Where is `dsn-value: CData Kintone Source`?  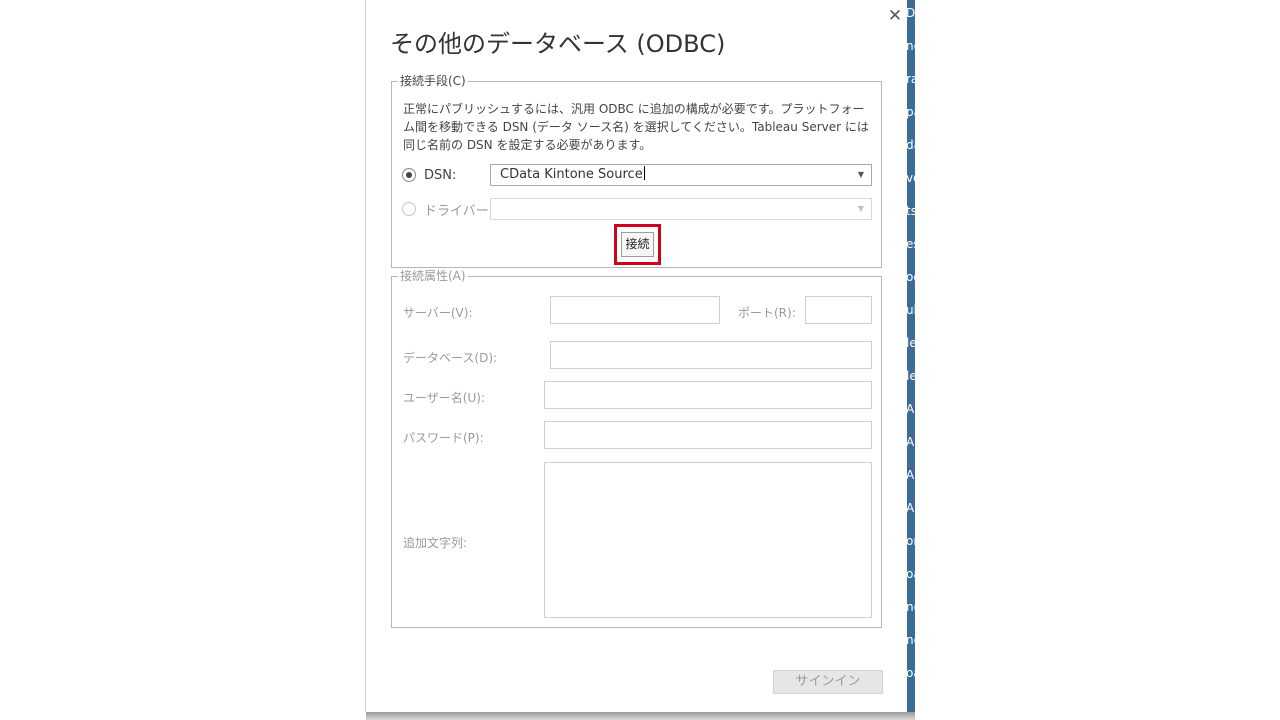 dsn-value: CData Kintone Source is located at coordinates (571, 174).